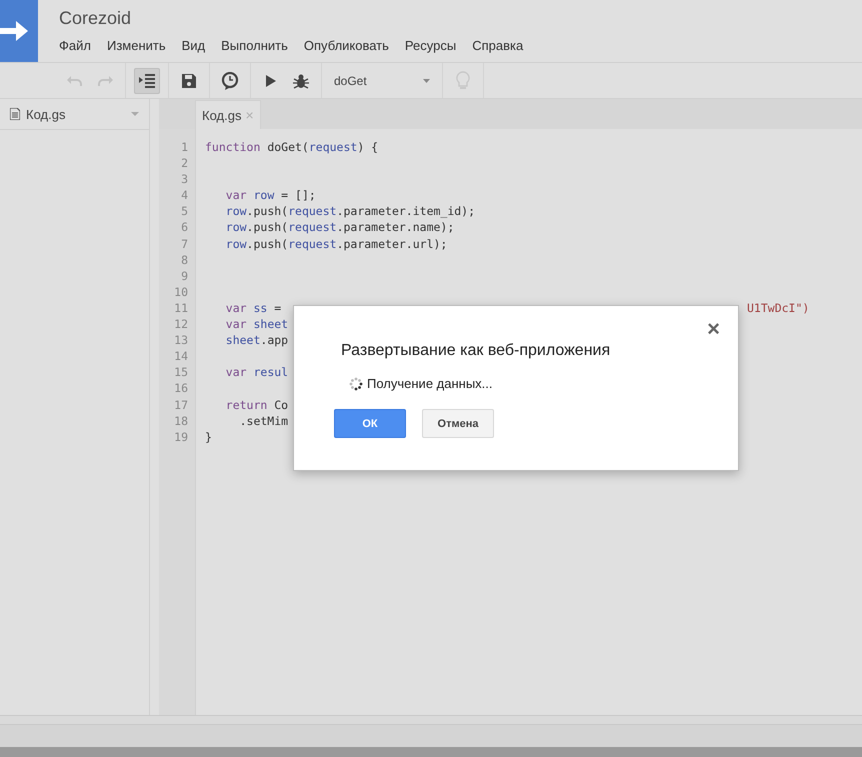  What do you see at coordinates (233, 148) in the screenshot?
I see `code-token: function` at bounding box center [233, 148].